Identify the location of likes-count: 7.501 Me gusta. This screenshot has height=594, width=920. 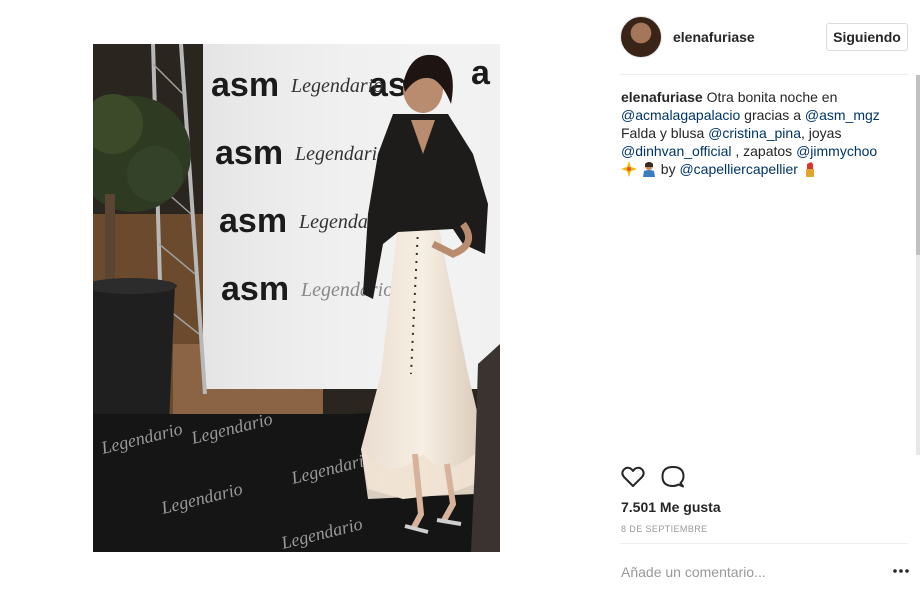
(671, 507).